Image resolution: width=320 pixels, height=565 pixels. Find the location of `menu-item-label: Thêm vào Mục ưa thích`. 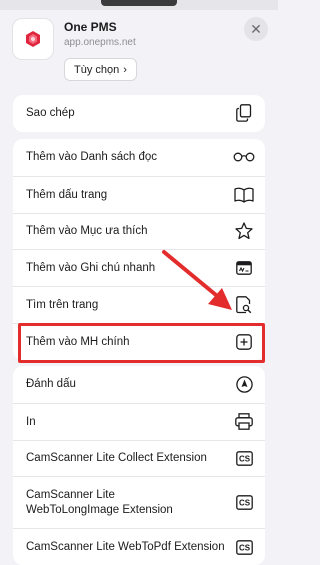

menu-item-label: Thêm vào Mục ưa thích is located at coordinates (87, 231).